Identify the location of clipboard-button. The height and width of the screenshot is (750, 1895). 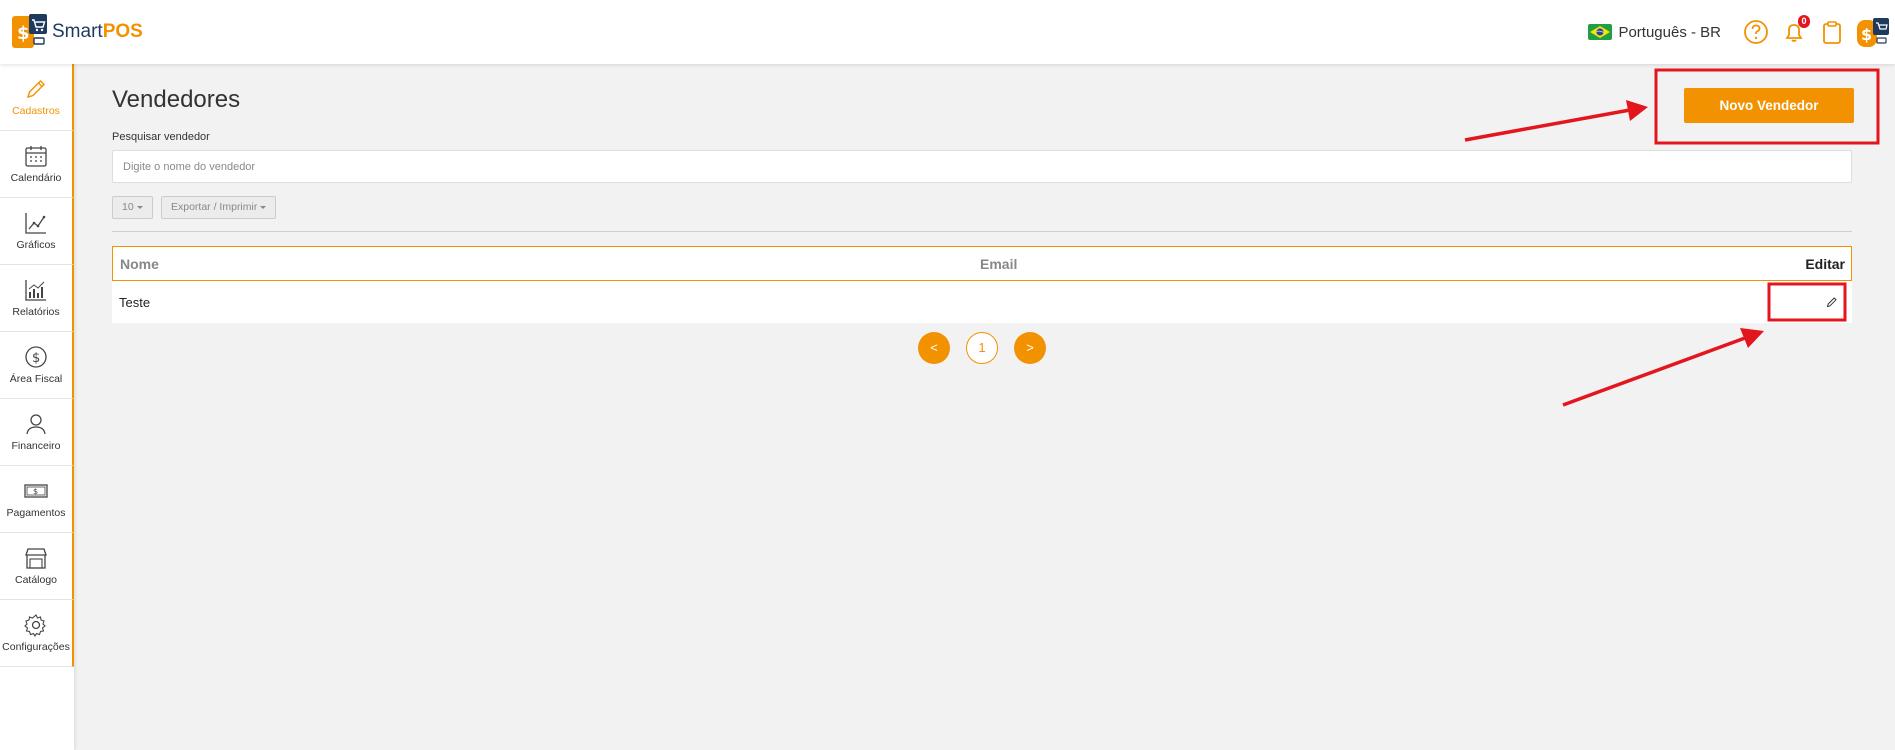
(1832, 32).